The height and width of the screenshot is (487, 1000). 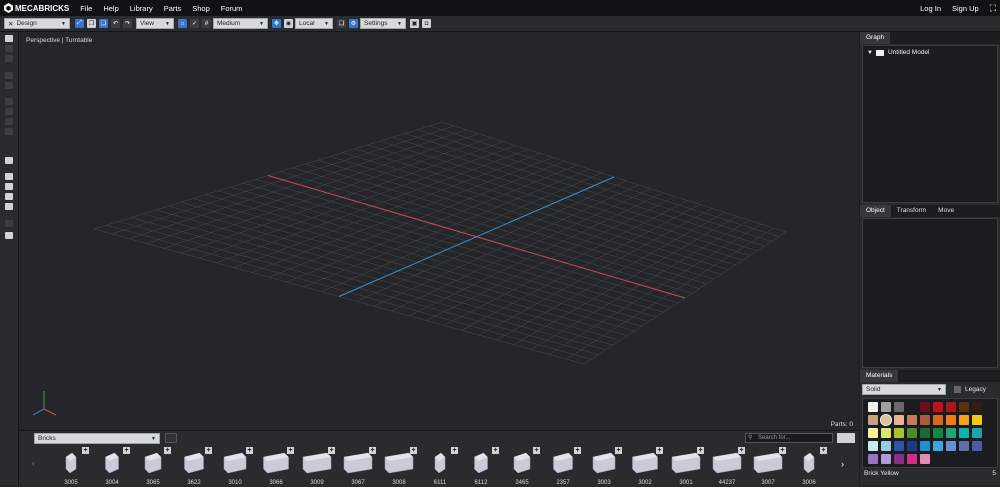 I want to click on brick-item: +3066, so click(x=276, y=466).